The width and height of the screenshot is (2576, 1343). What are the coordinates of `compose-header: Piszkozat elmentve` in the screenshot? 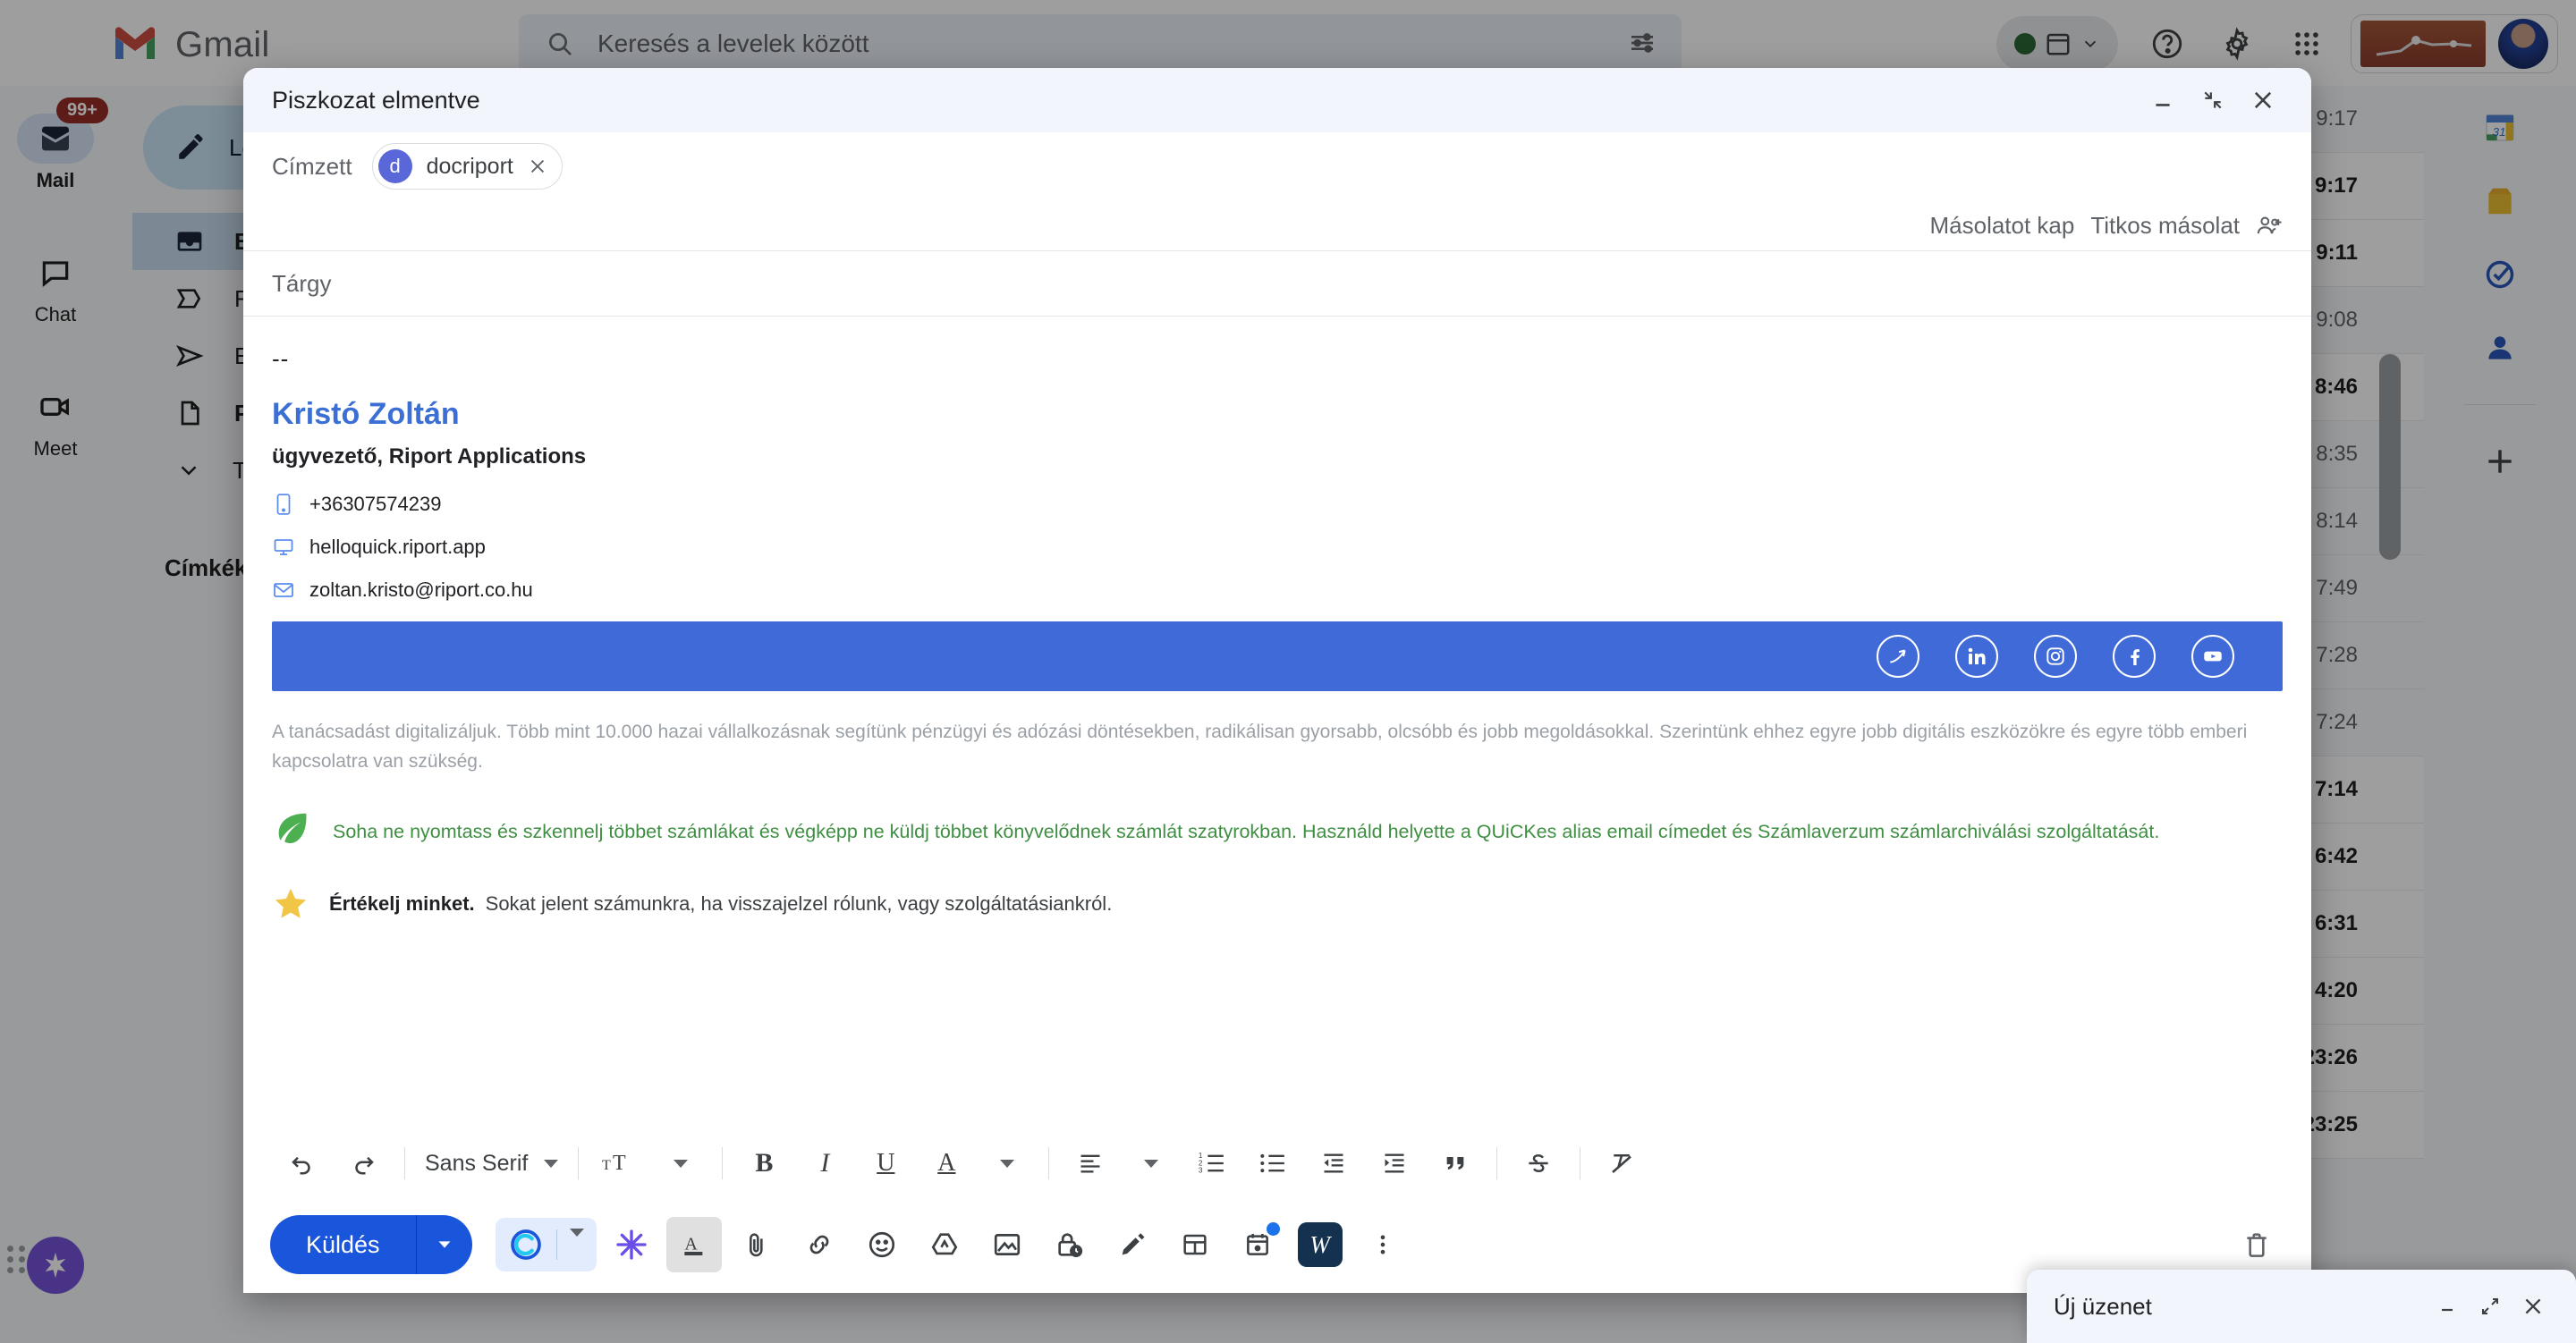 It's located at (1277, 100).